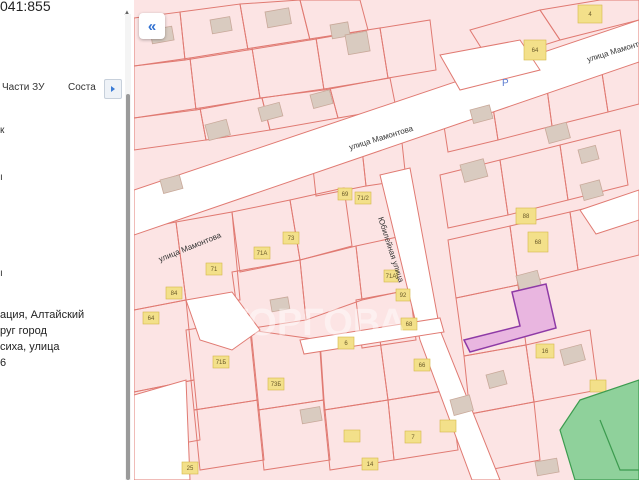 The width and height of the screenshot is (639, 480). Describe the element at coordinates (291, 239) in the screenshot. I see `house-number-label: 73` at that location.